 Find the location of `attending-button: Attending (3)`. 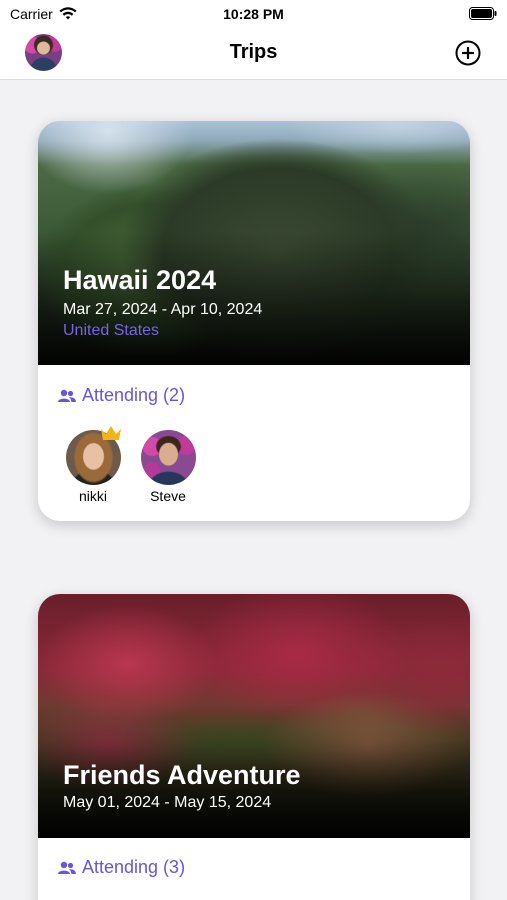

attending-button: Attending (3) is located at coordinates (121, 867).